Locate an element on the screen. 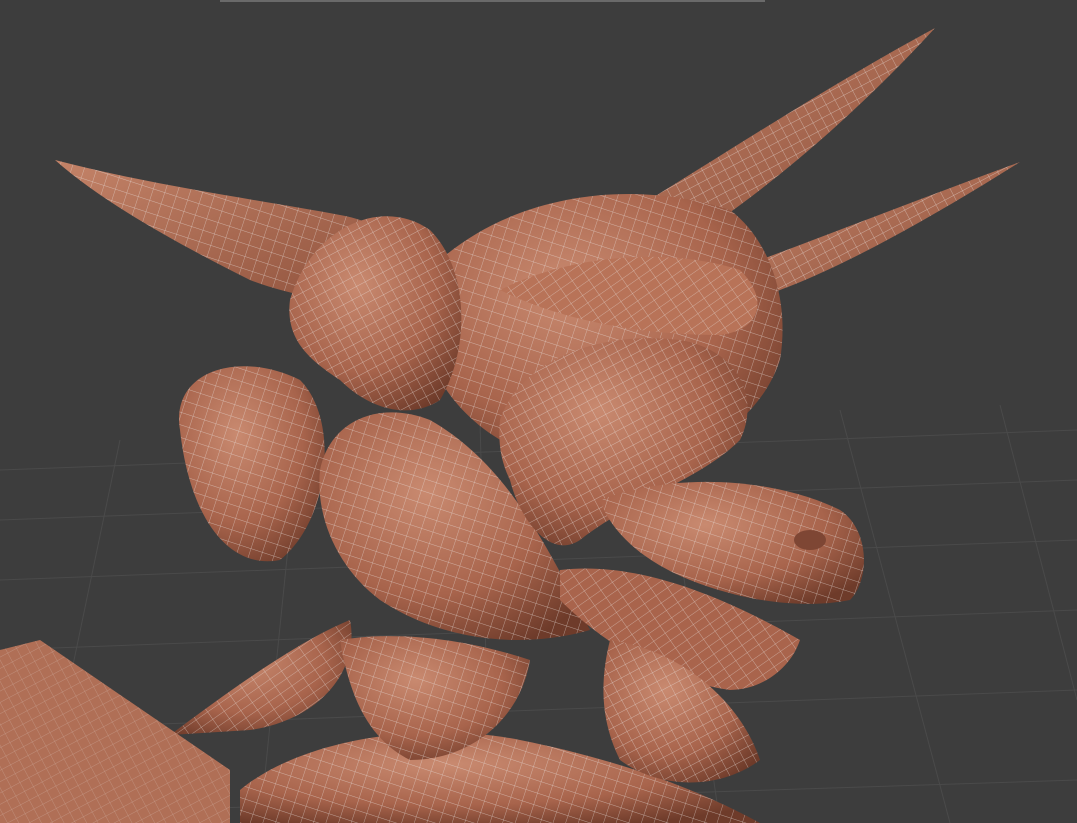 This screenshot has width=1077, height=823. viewport-top-border is located at coordinates (492, 1).